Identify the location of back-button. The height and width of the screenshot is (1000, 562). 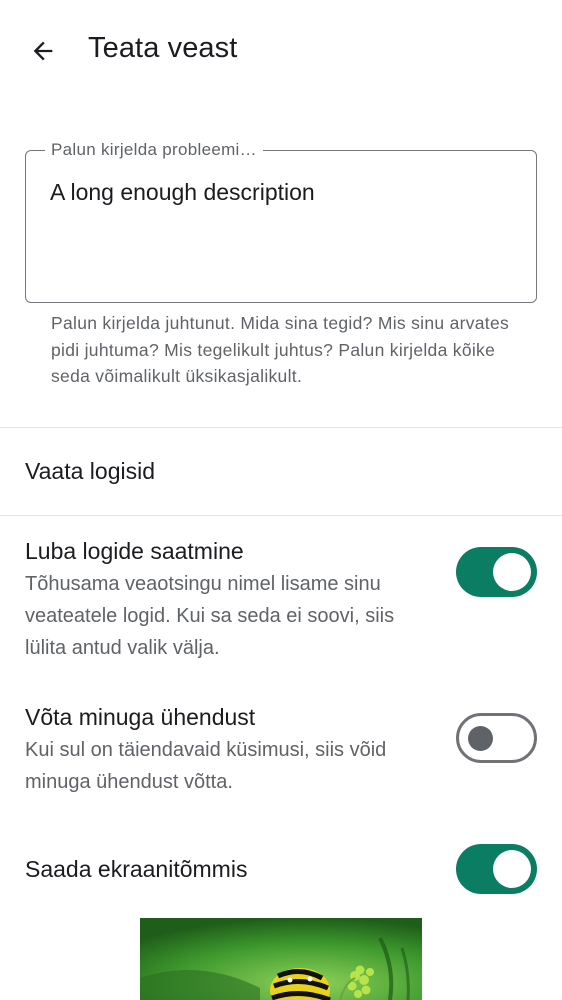
(43, 51).